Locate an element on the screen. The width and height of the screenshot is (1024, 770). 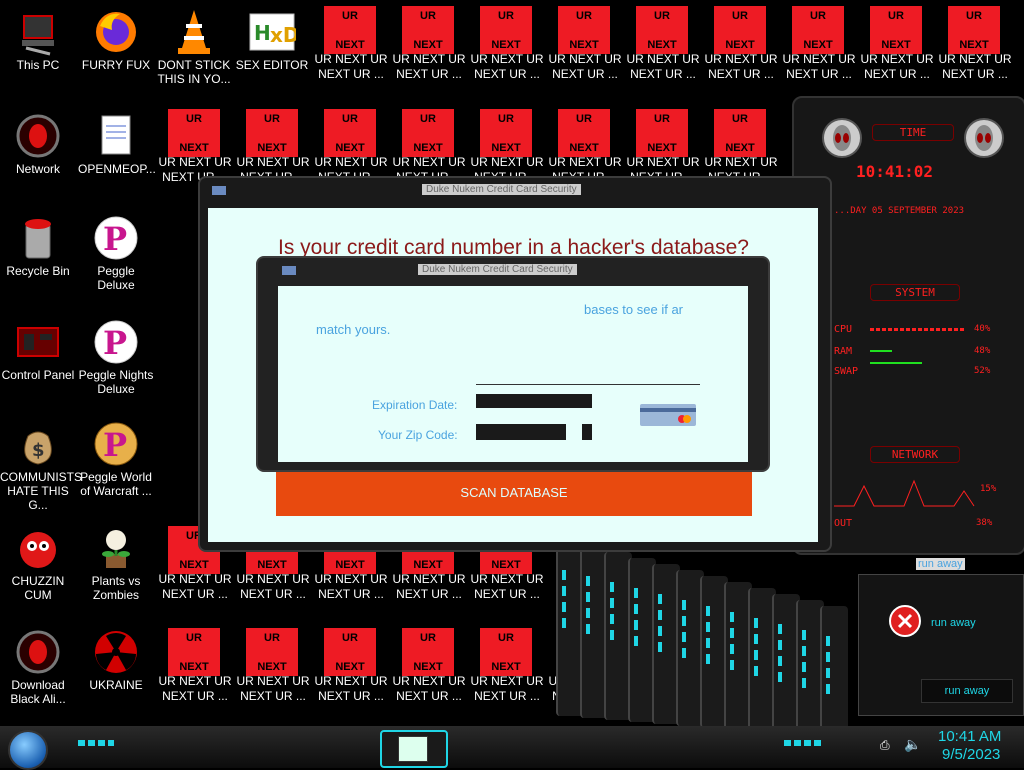
desktop-icon-furry-fux: FURRY FUX is located at coordinates (116, 40).